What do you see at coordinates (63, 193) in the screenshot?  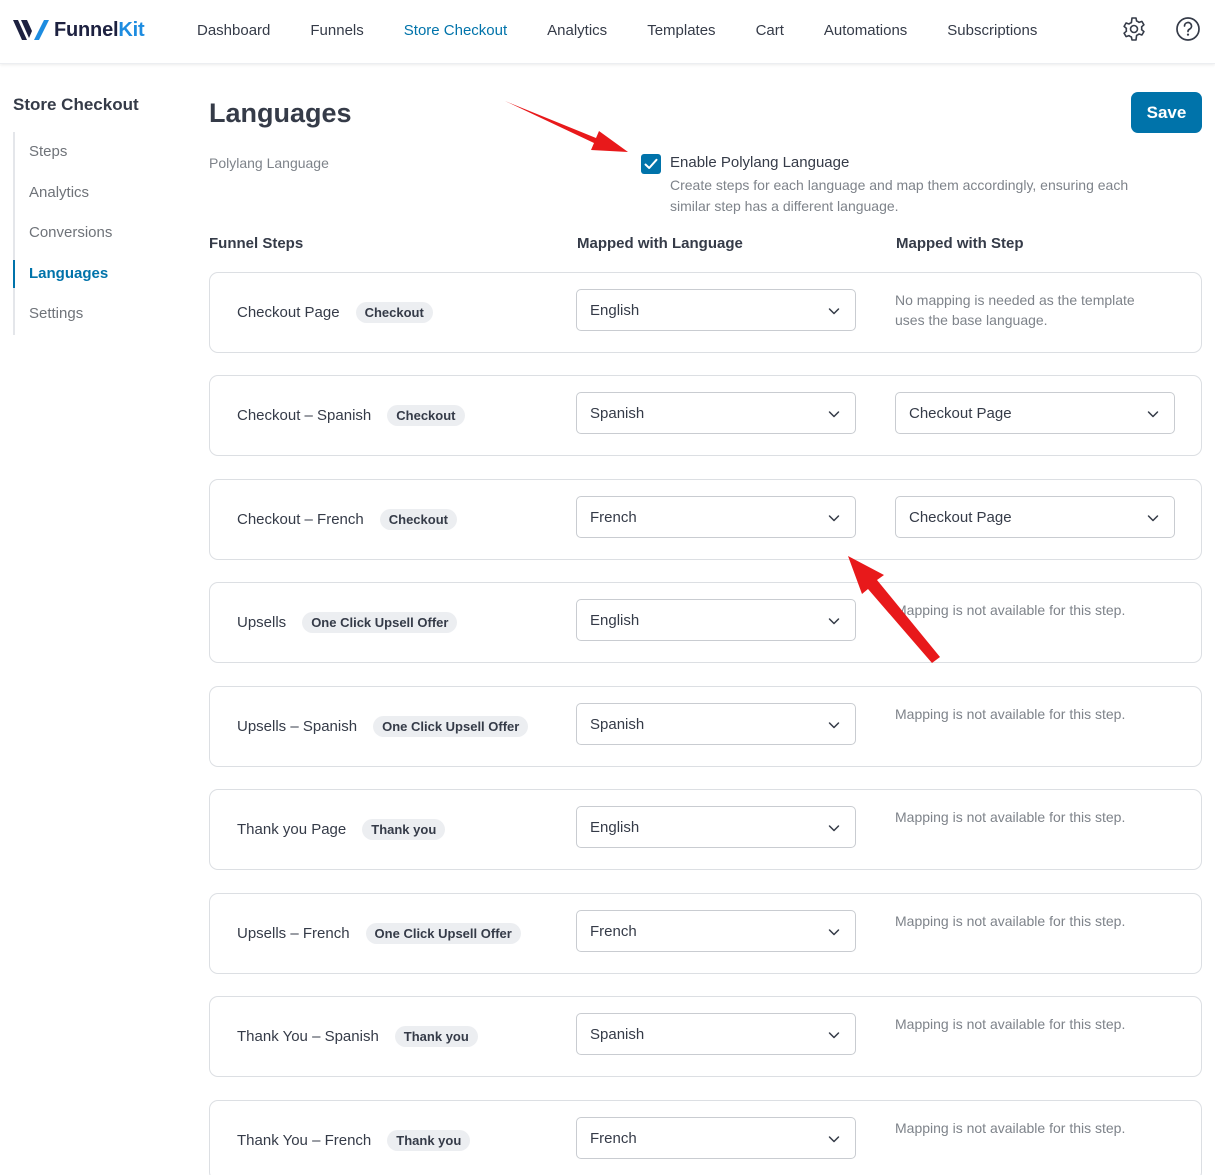 I see `sidebar-item-analytics: Analytics` at bounding box center [63, 193].